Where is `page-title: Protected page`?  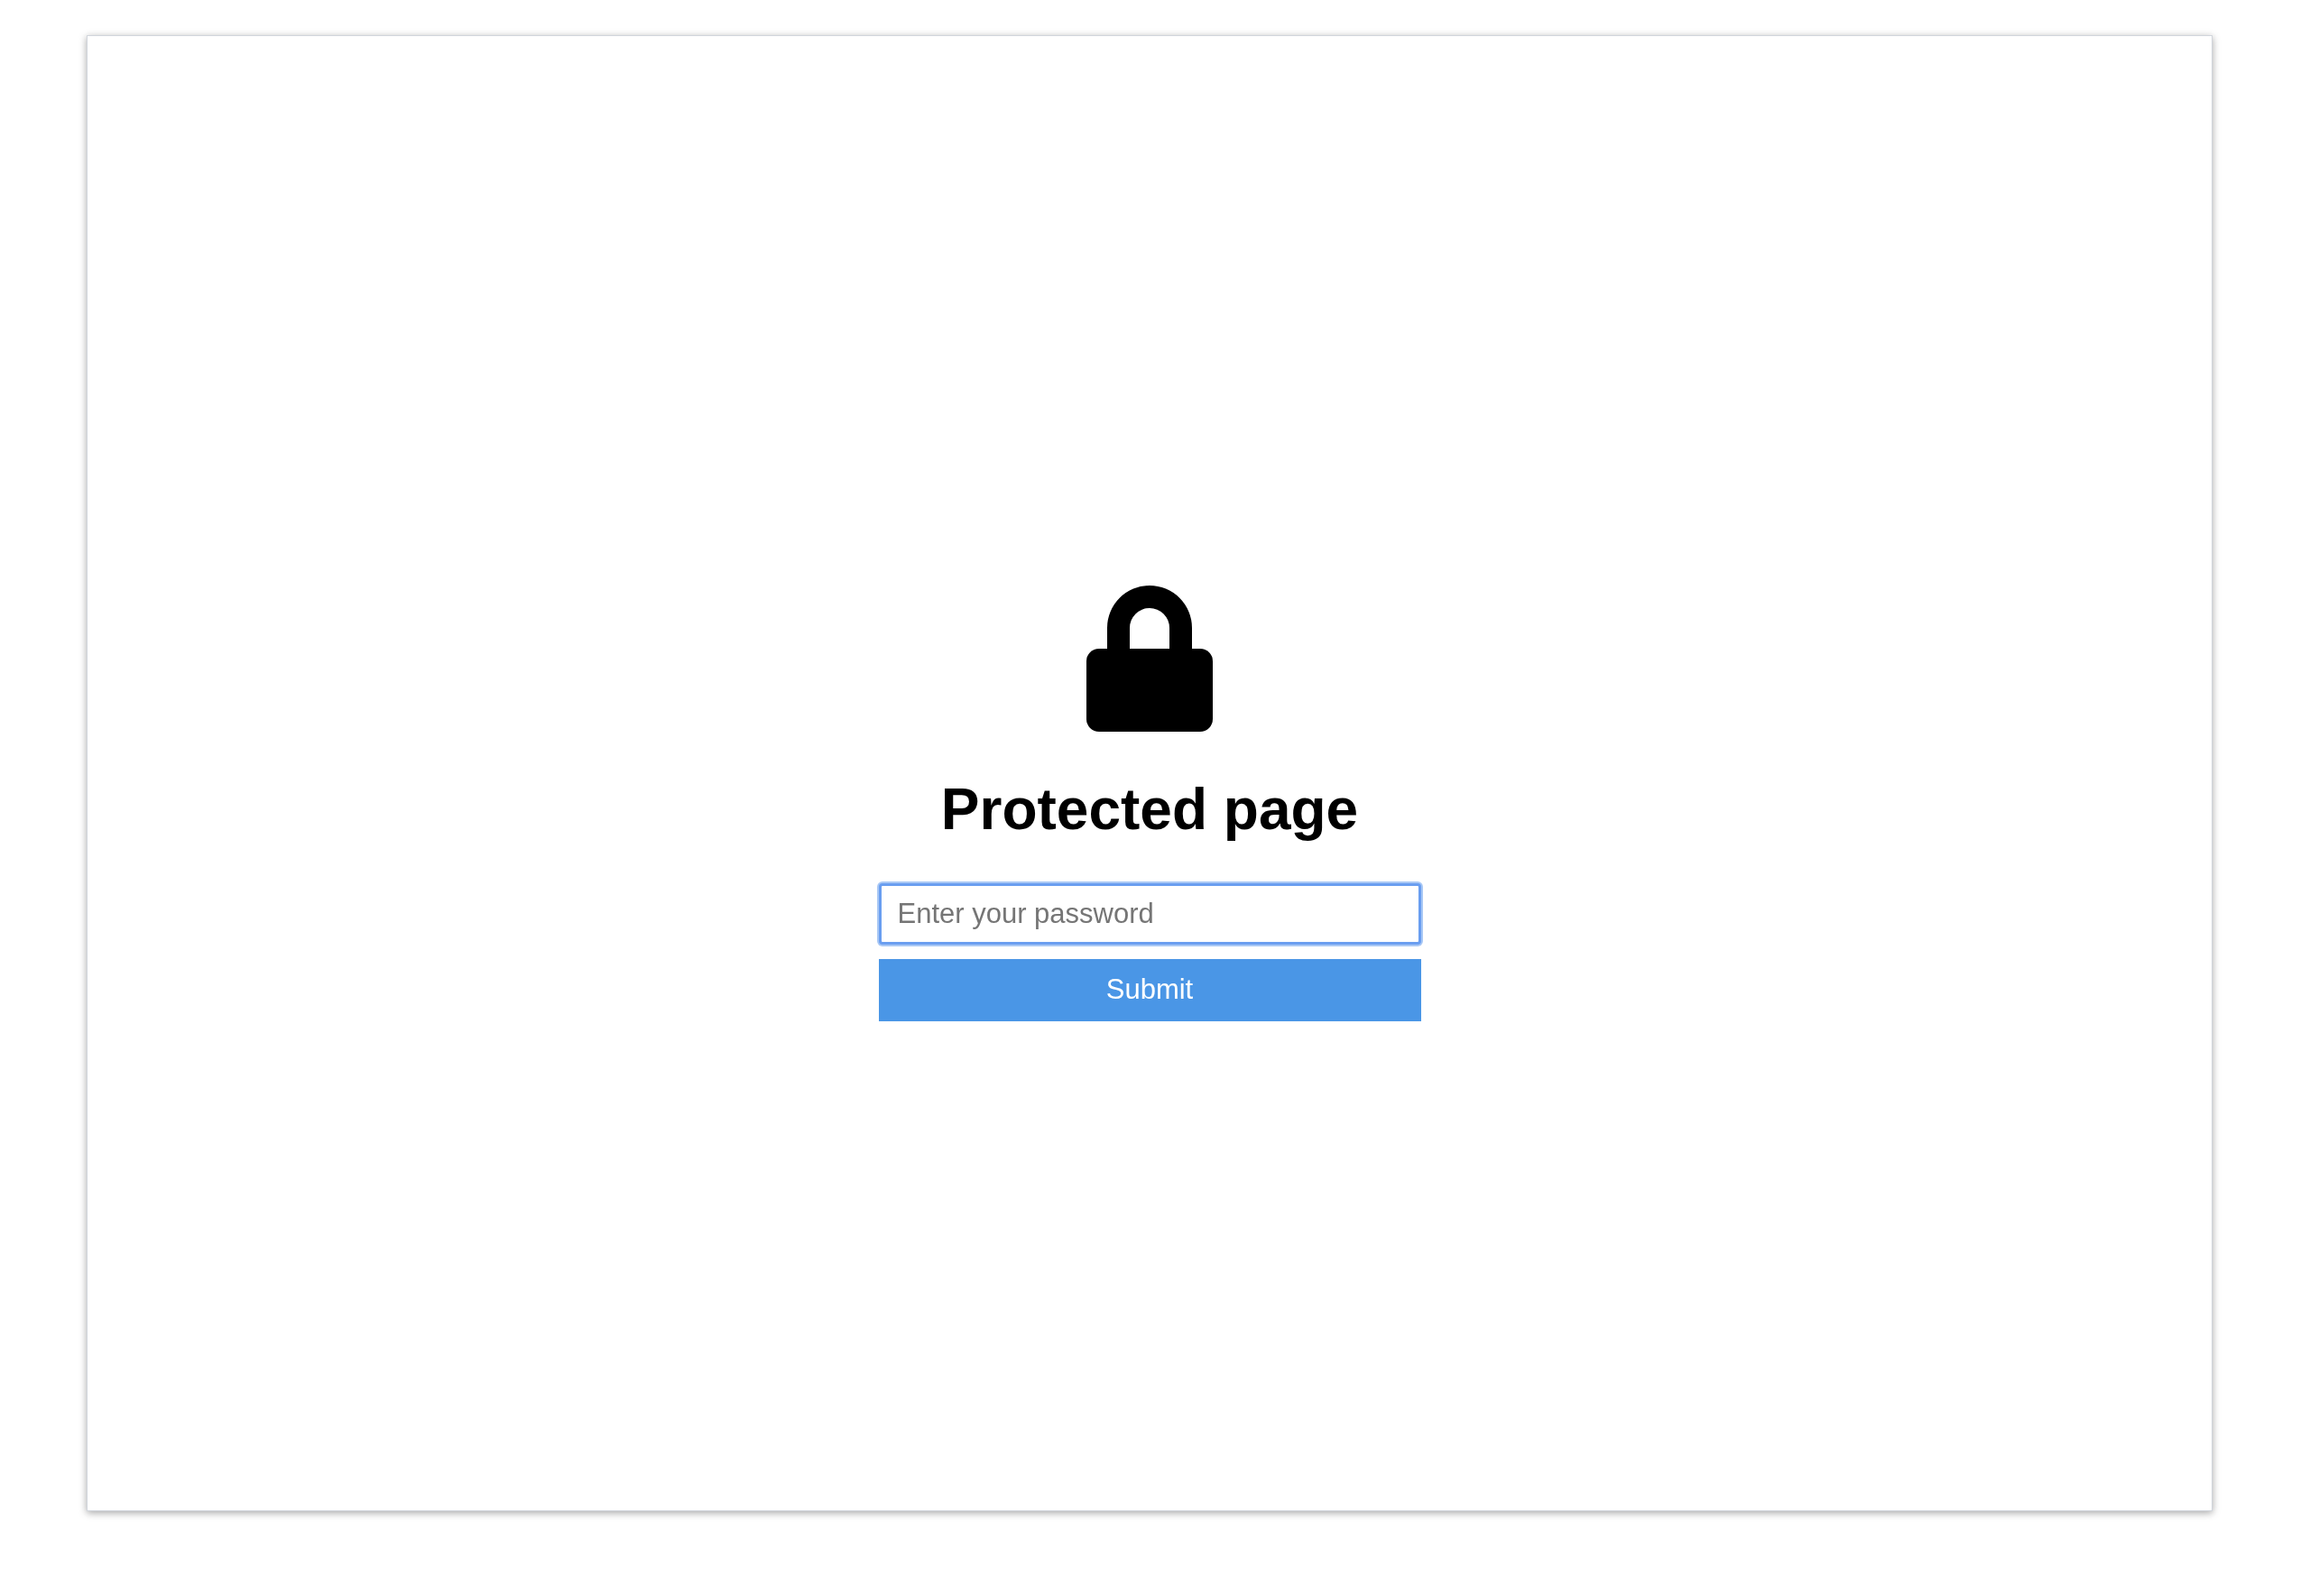 page-title: Protected page is located at coordinates (1149, 810).